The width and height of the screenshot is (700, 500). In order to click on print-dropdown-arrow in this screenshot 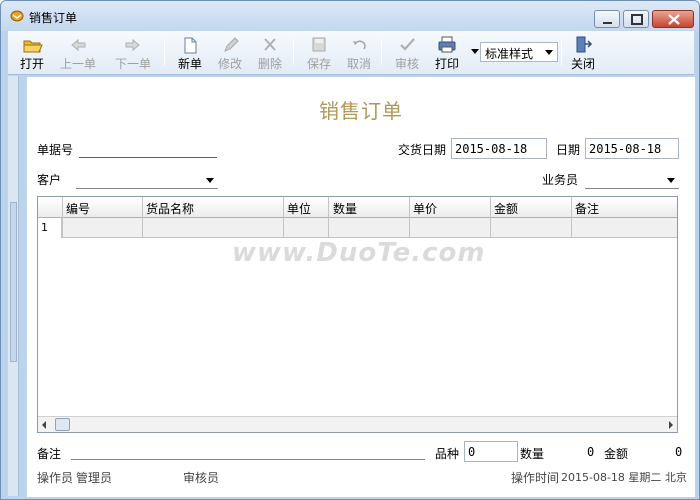, I will do `click(475, 51)`.